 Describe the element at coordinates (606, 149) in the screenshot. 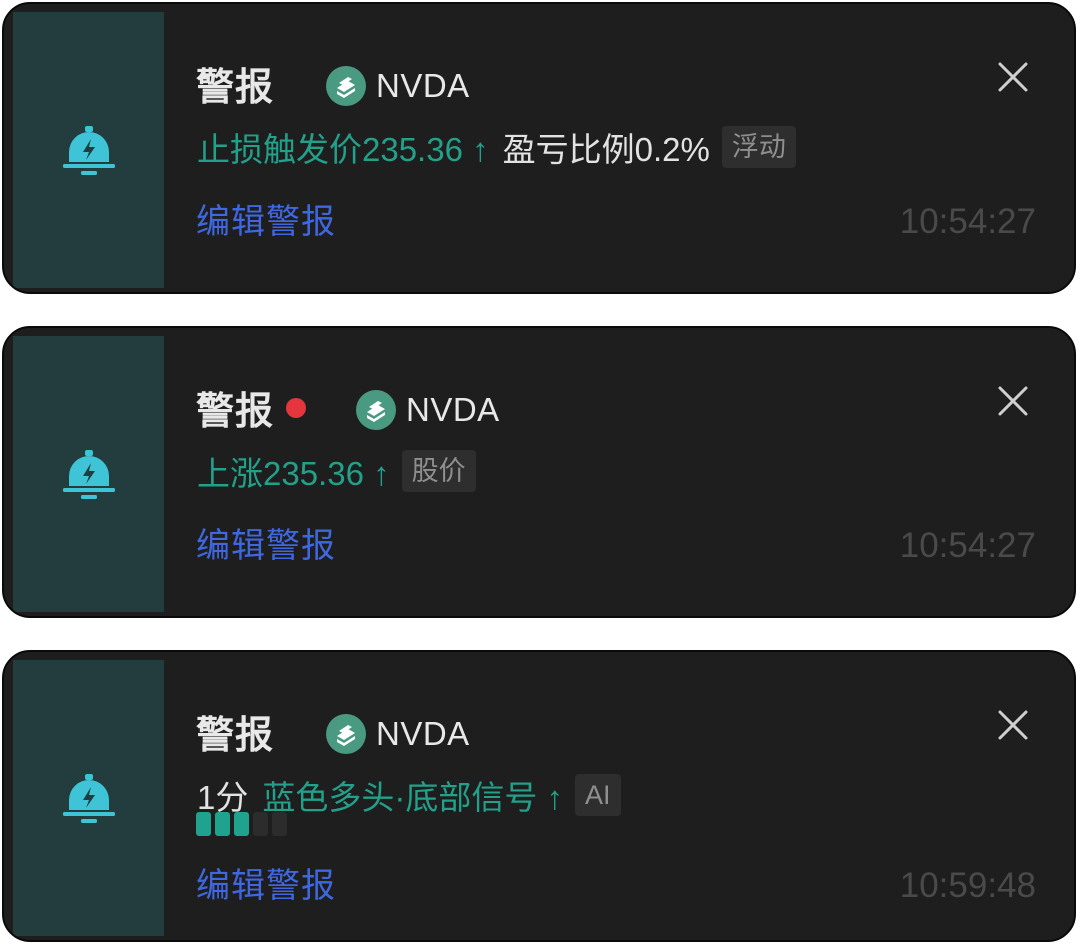

I see `alert-detail: 盈亏比例0.2%` at that location.